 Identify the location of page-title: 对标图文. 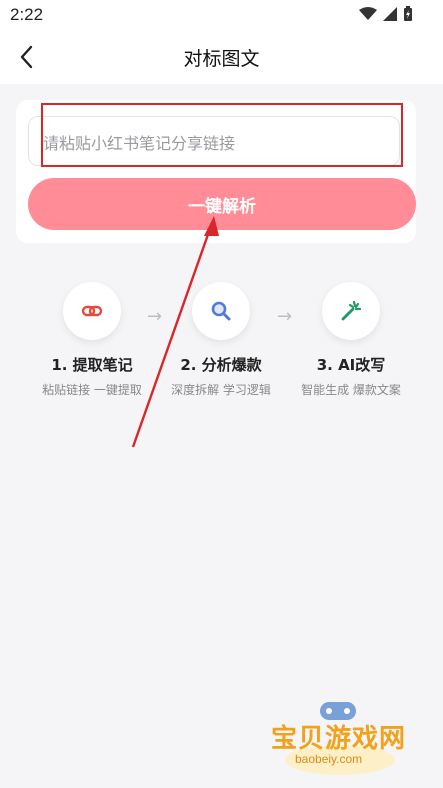
(221, 59).